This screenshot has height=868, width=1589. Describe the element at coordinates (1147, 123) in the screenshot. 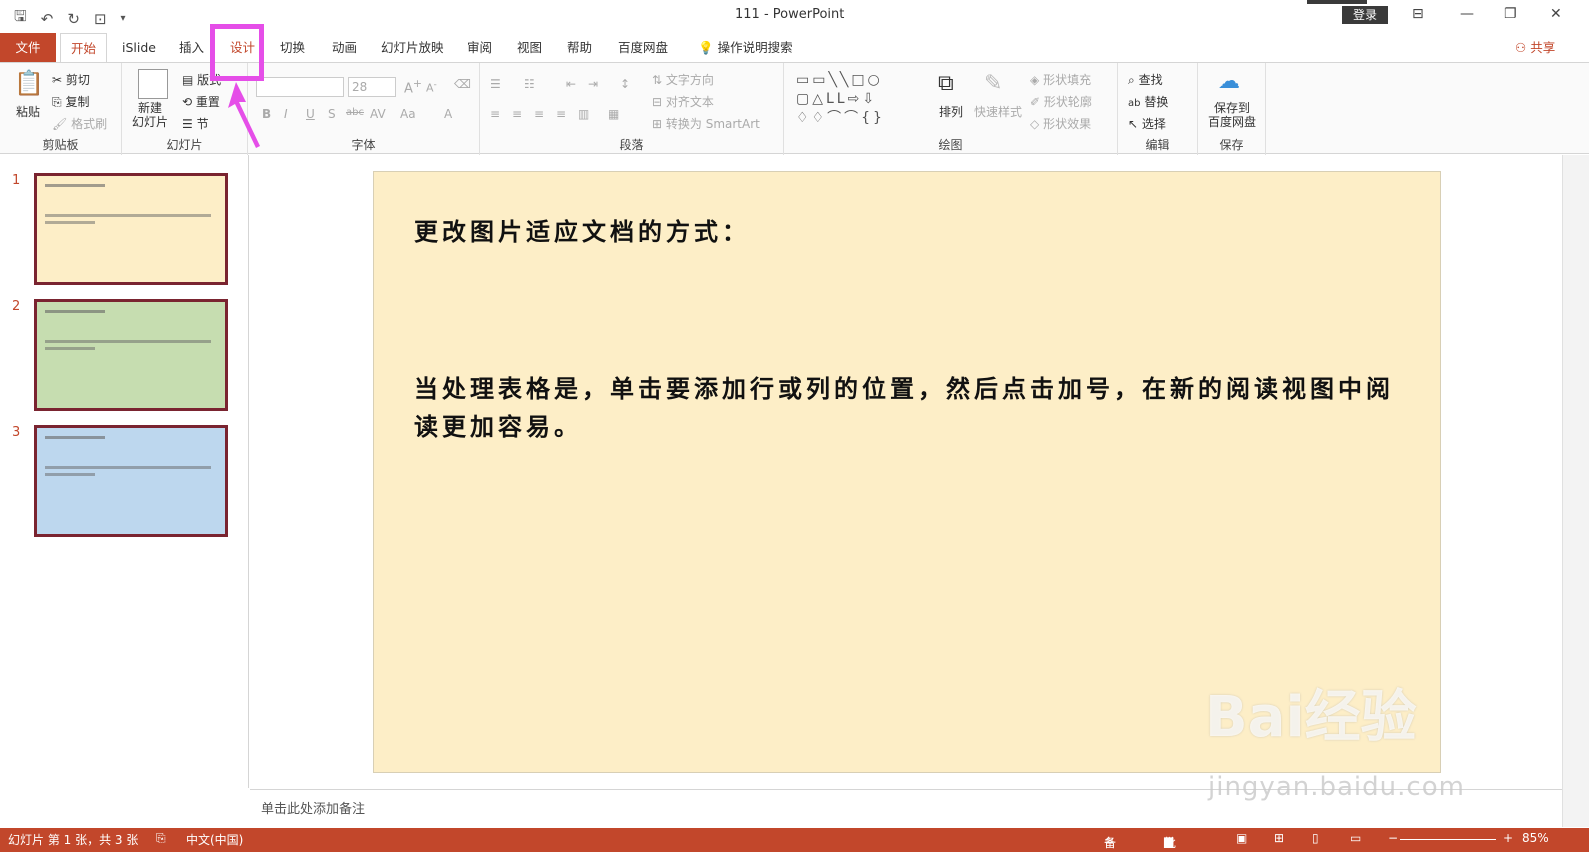

I see `select-button: ↖ 选择` at that location.